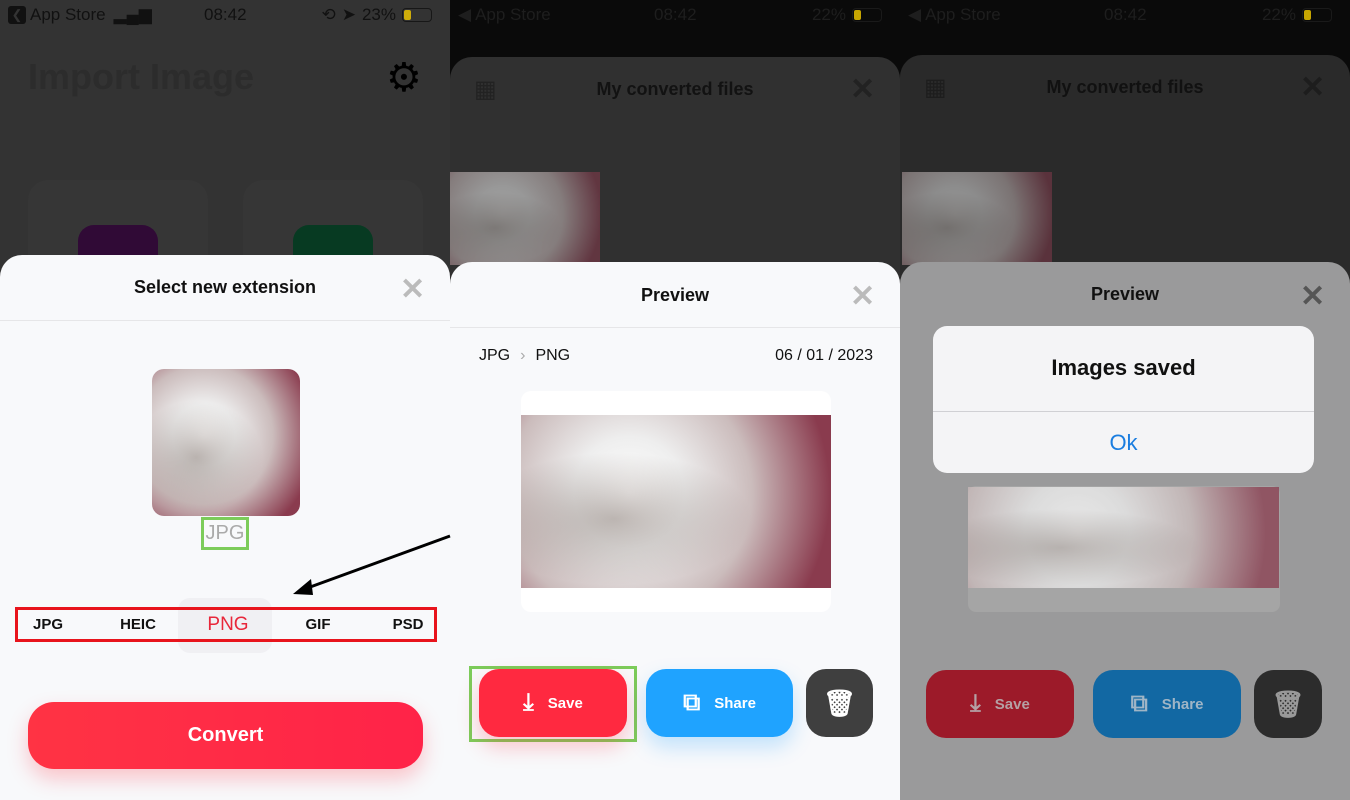  What do you see at coordinates (372, 564) in the screenshot?
I see `annotation-arrow` at bounding box center [372, 564].